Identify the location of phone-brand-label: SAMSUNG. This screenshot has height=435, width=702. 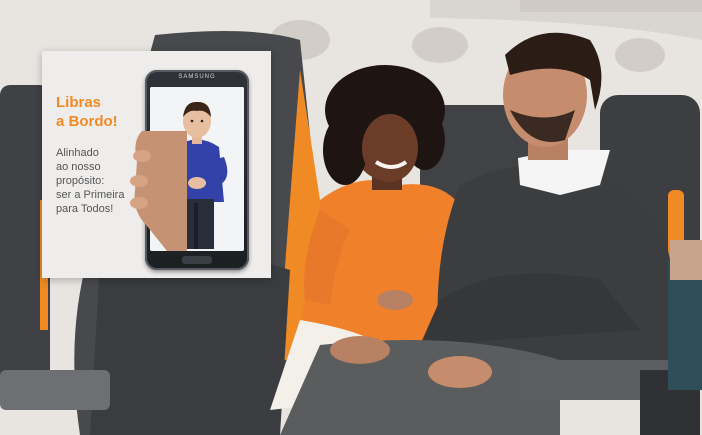
(197, 77).